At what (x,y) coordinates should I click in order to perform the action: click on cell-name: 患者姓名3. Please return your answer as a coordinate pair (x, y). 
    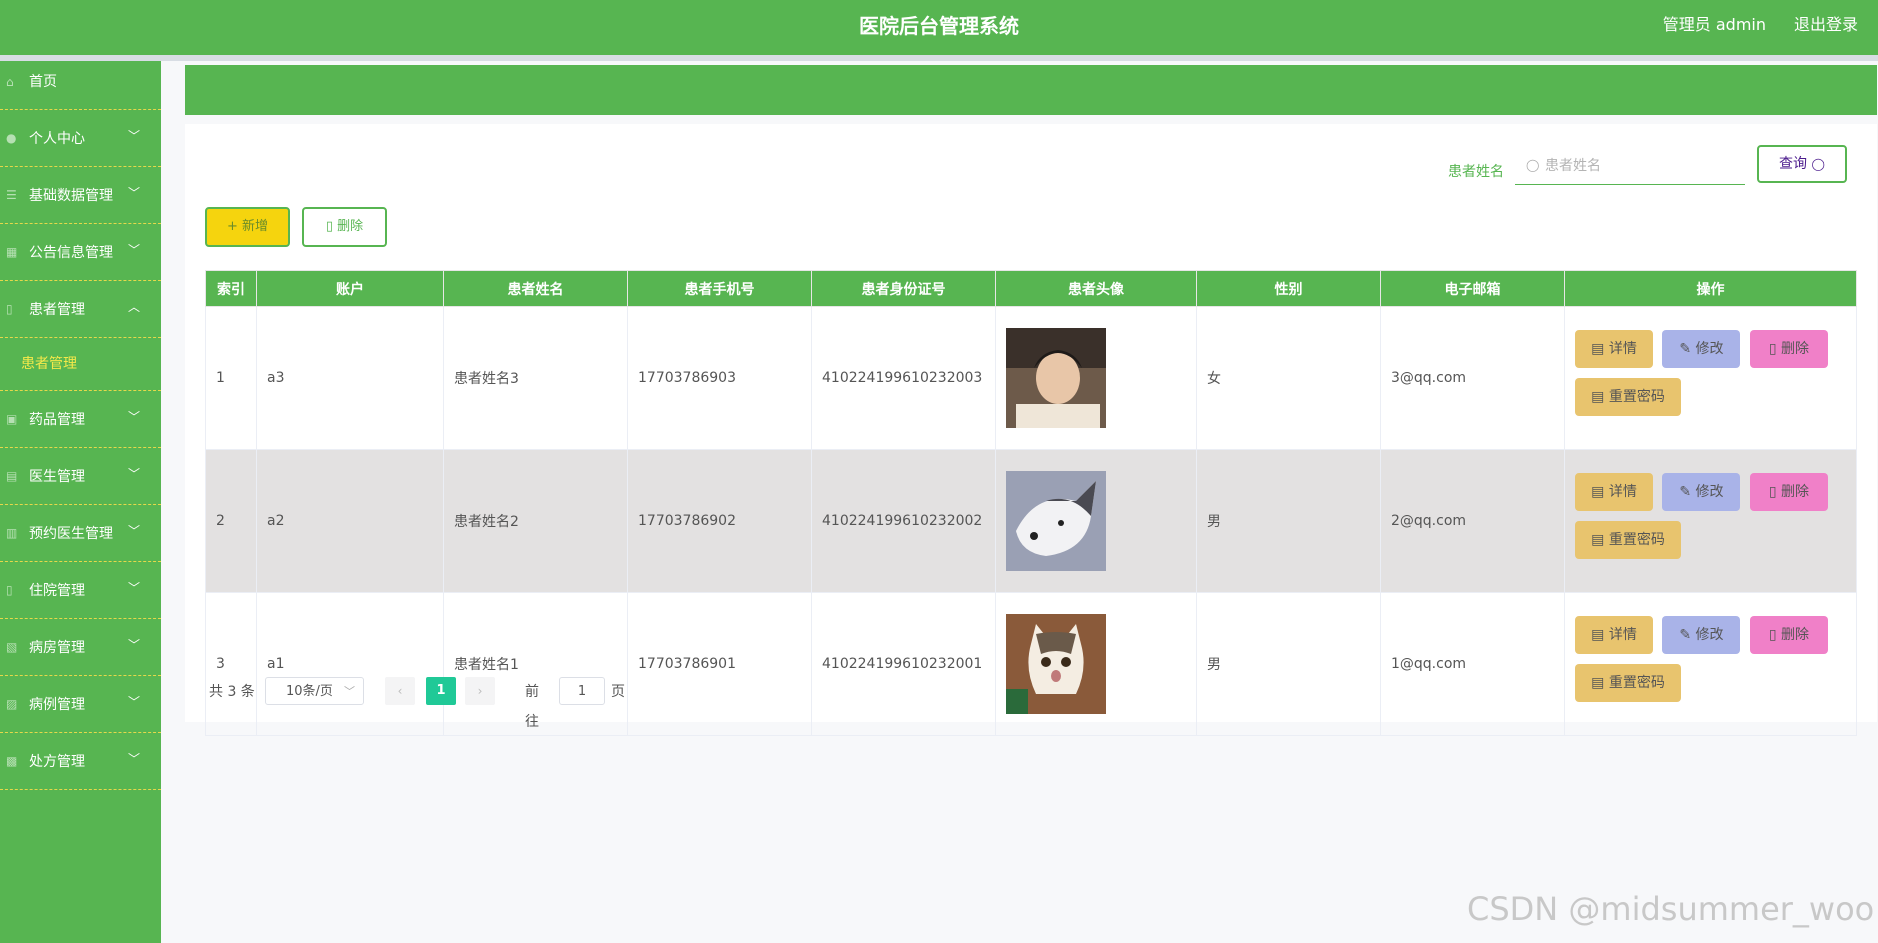
    Looking at the image, I should click on (535, 378).